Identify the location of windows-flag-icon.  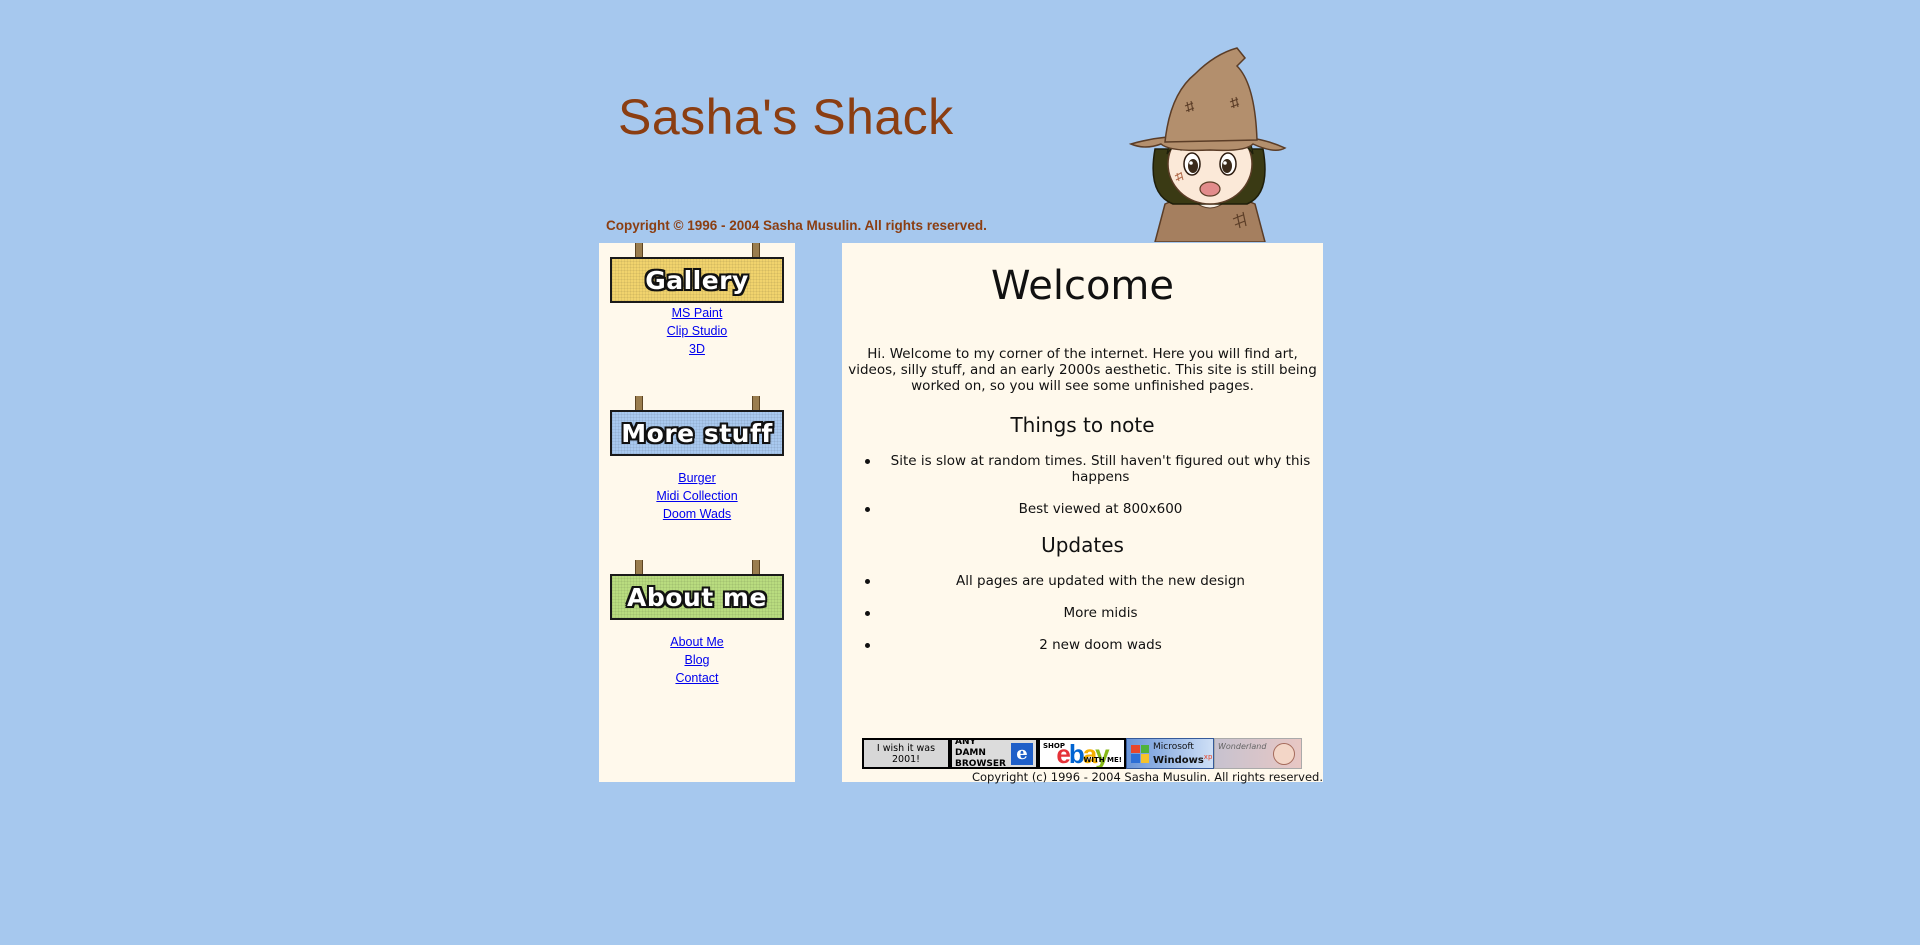
(1140, 753).